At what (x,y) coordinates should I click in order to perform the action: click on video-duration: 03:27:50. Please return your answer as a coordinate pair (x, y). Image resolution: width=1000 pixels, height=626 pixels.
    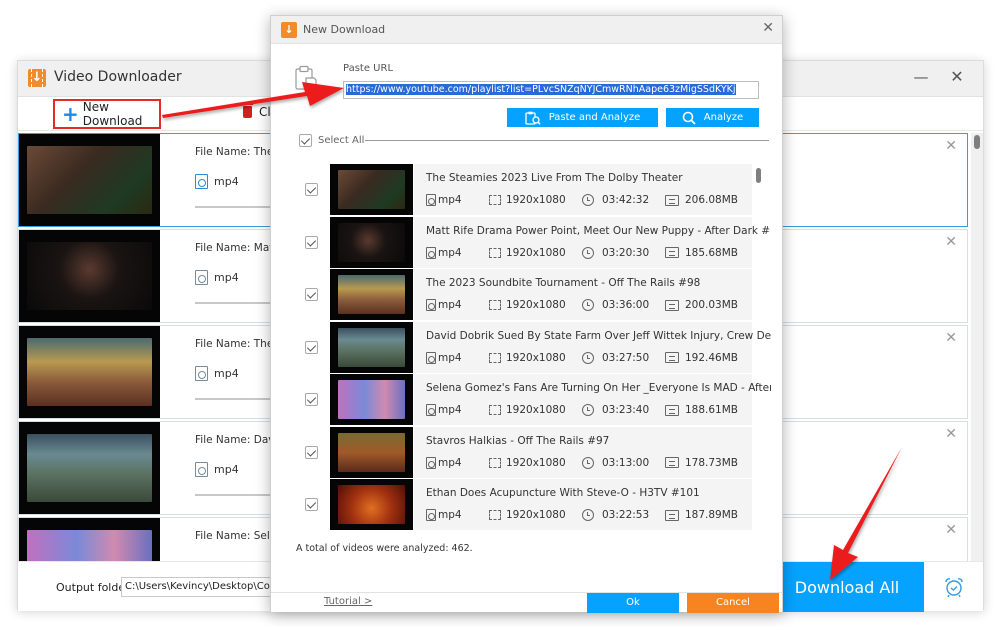
    Looking at the image, I should click on (615, 357).